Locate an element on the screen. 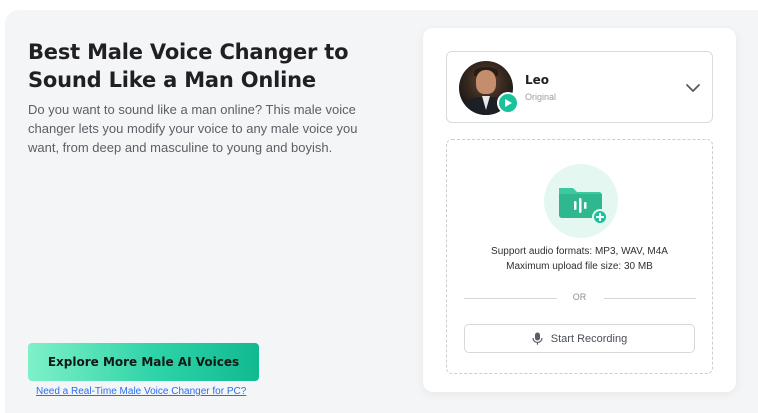  start-recording-button: Start Recording is located at coordinates (579, 338).